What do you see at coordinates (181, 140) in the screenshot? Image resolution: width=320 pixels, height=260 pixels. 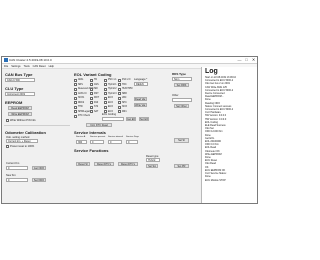 I see `set-si-button: Set SI` at bounding box center [181, 140].